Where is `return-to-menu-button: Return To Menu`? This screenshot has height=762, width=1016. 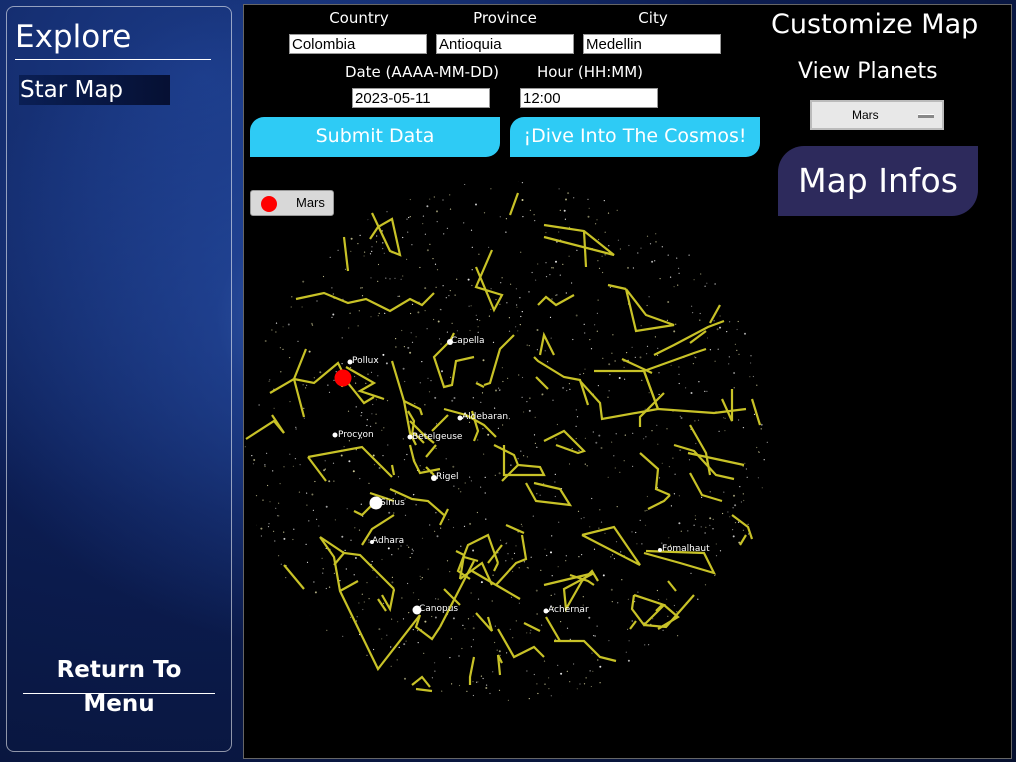 return-to-menu-button: Return To Menu is located at coordinates (119, 685).